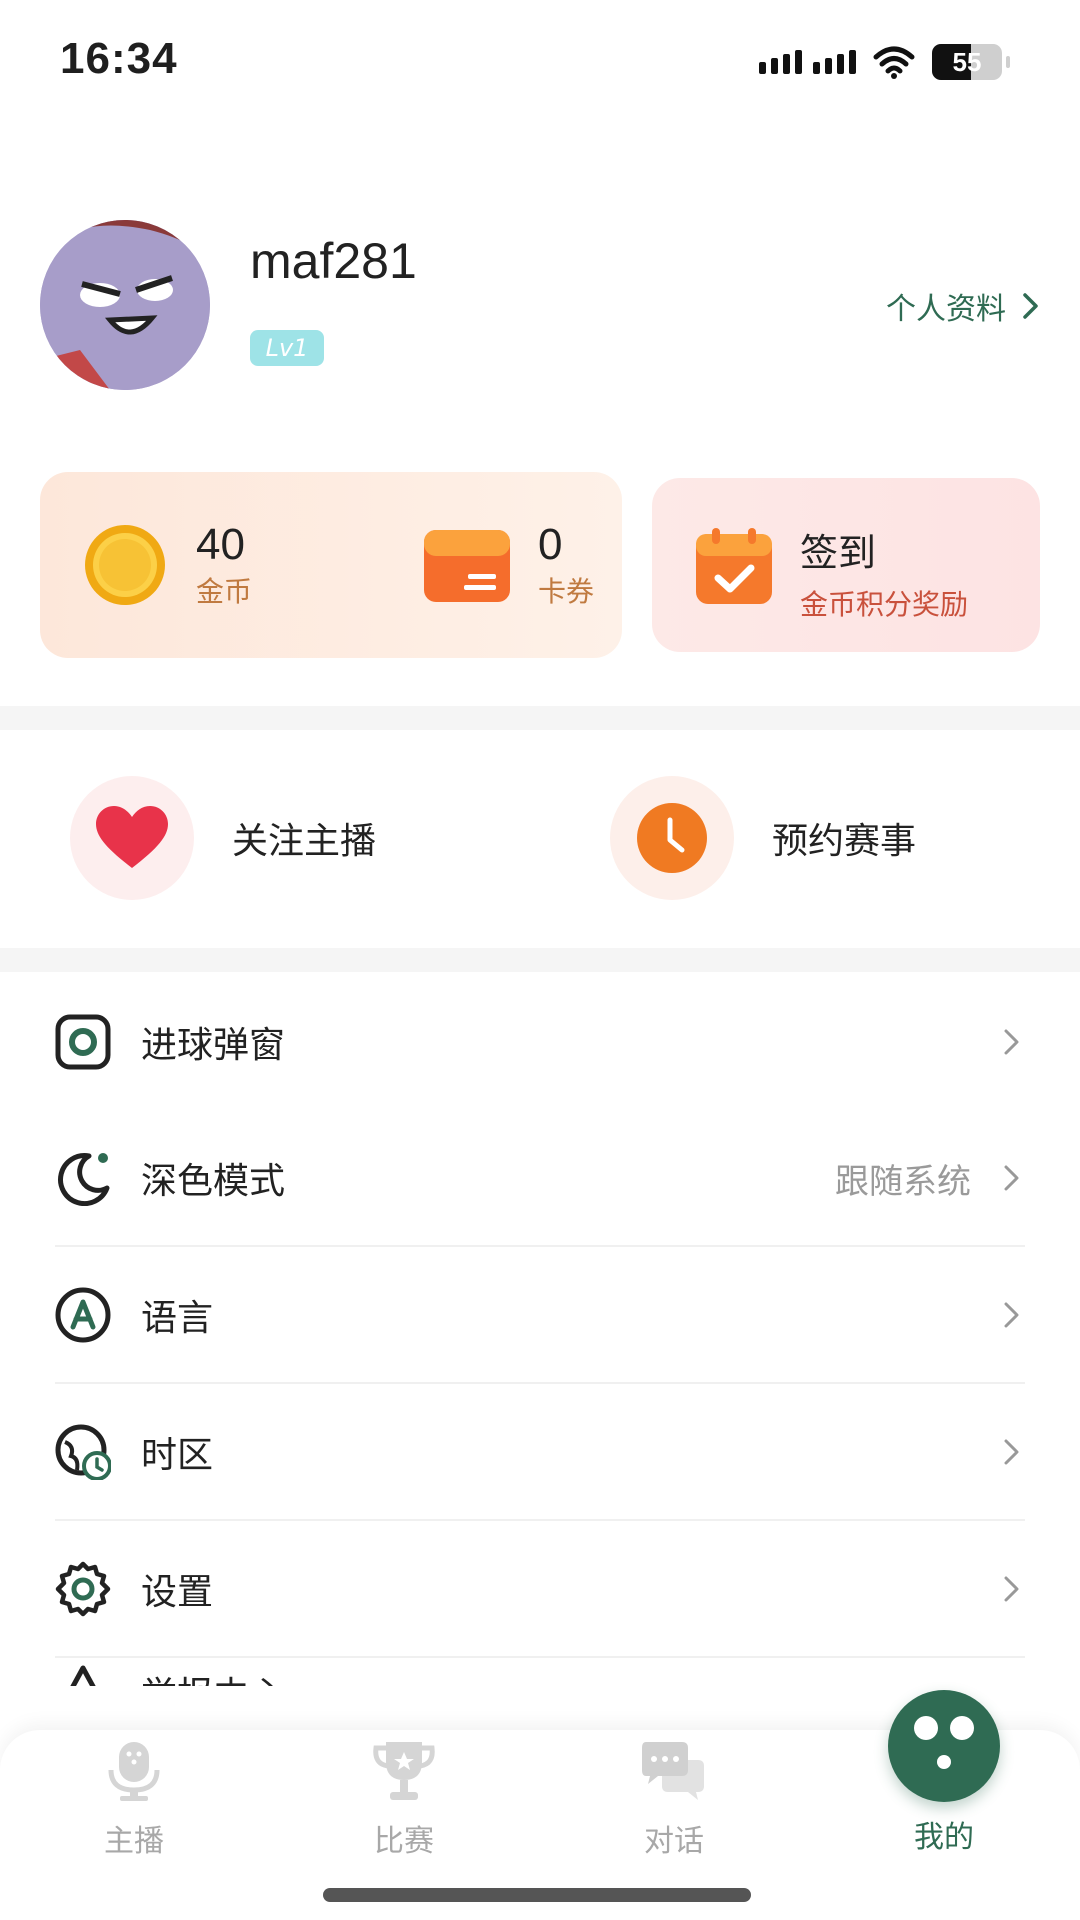 This screenshot has width=1080, height=1920. I want to click on warning-icon, so click(83, 1675).